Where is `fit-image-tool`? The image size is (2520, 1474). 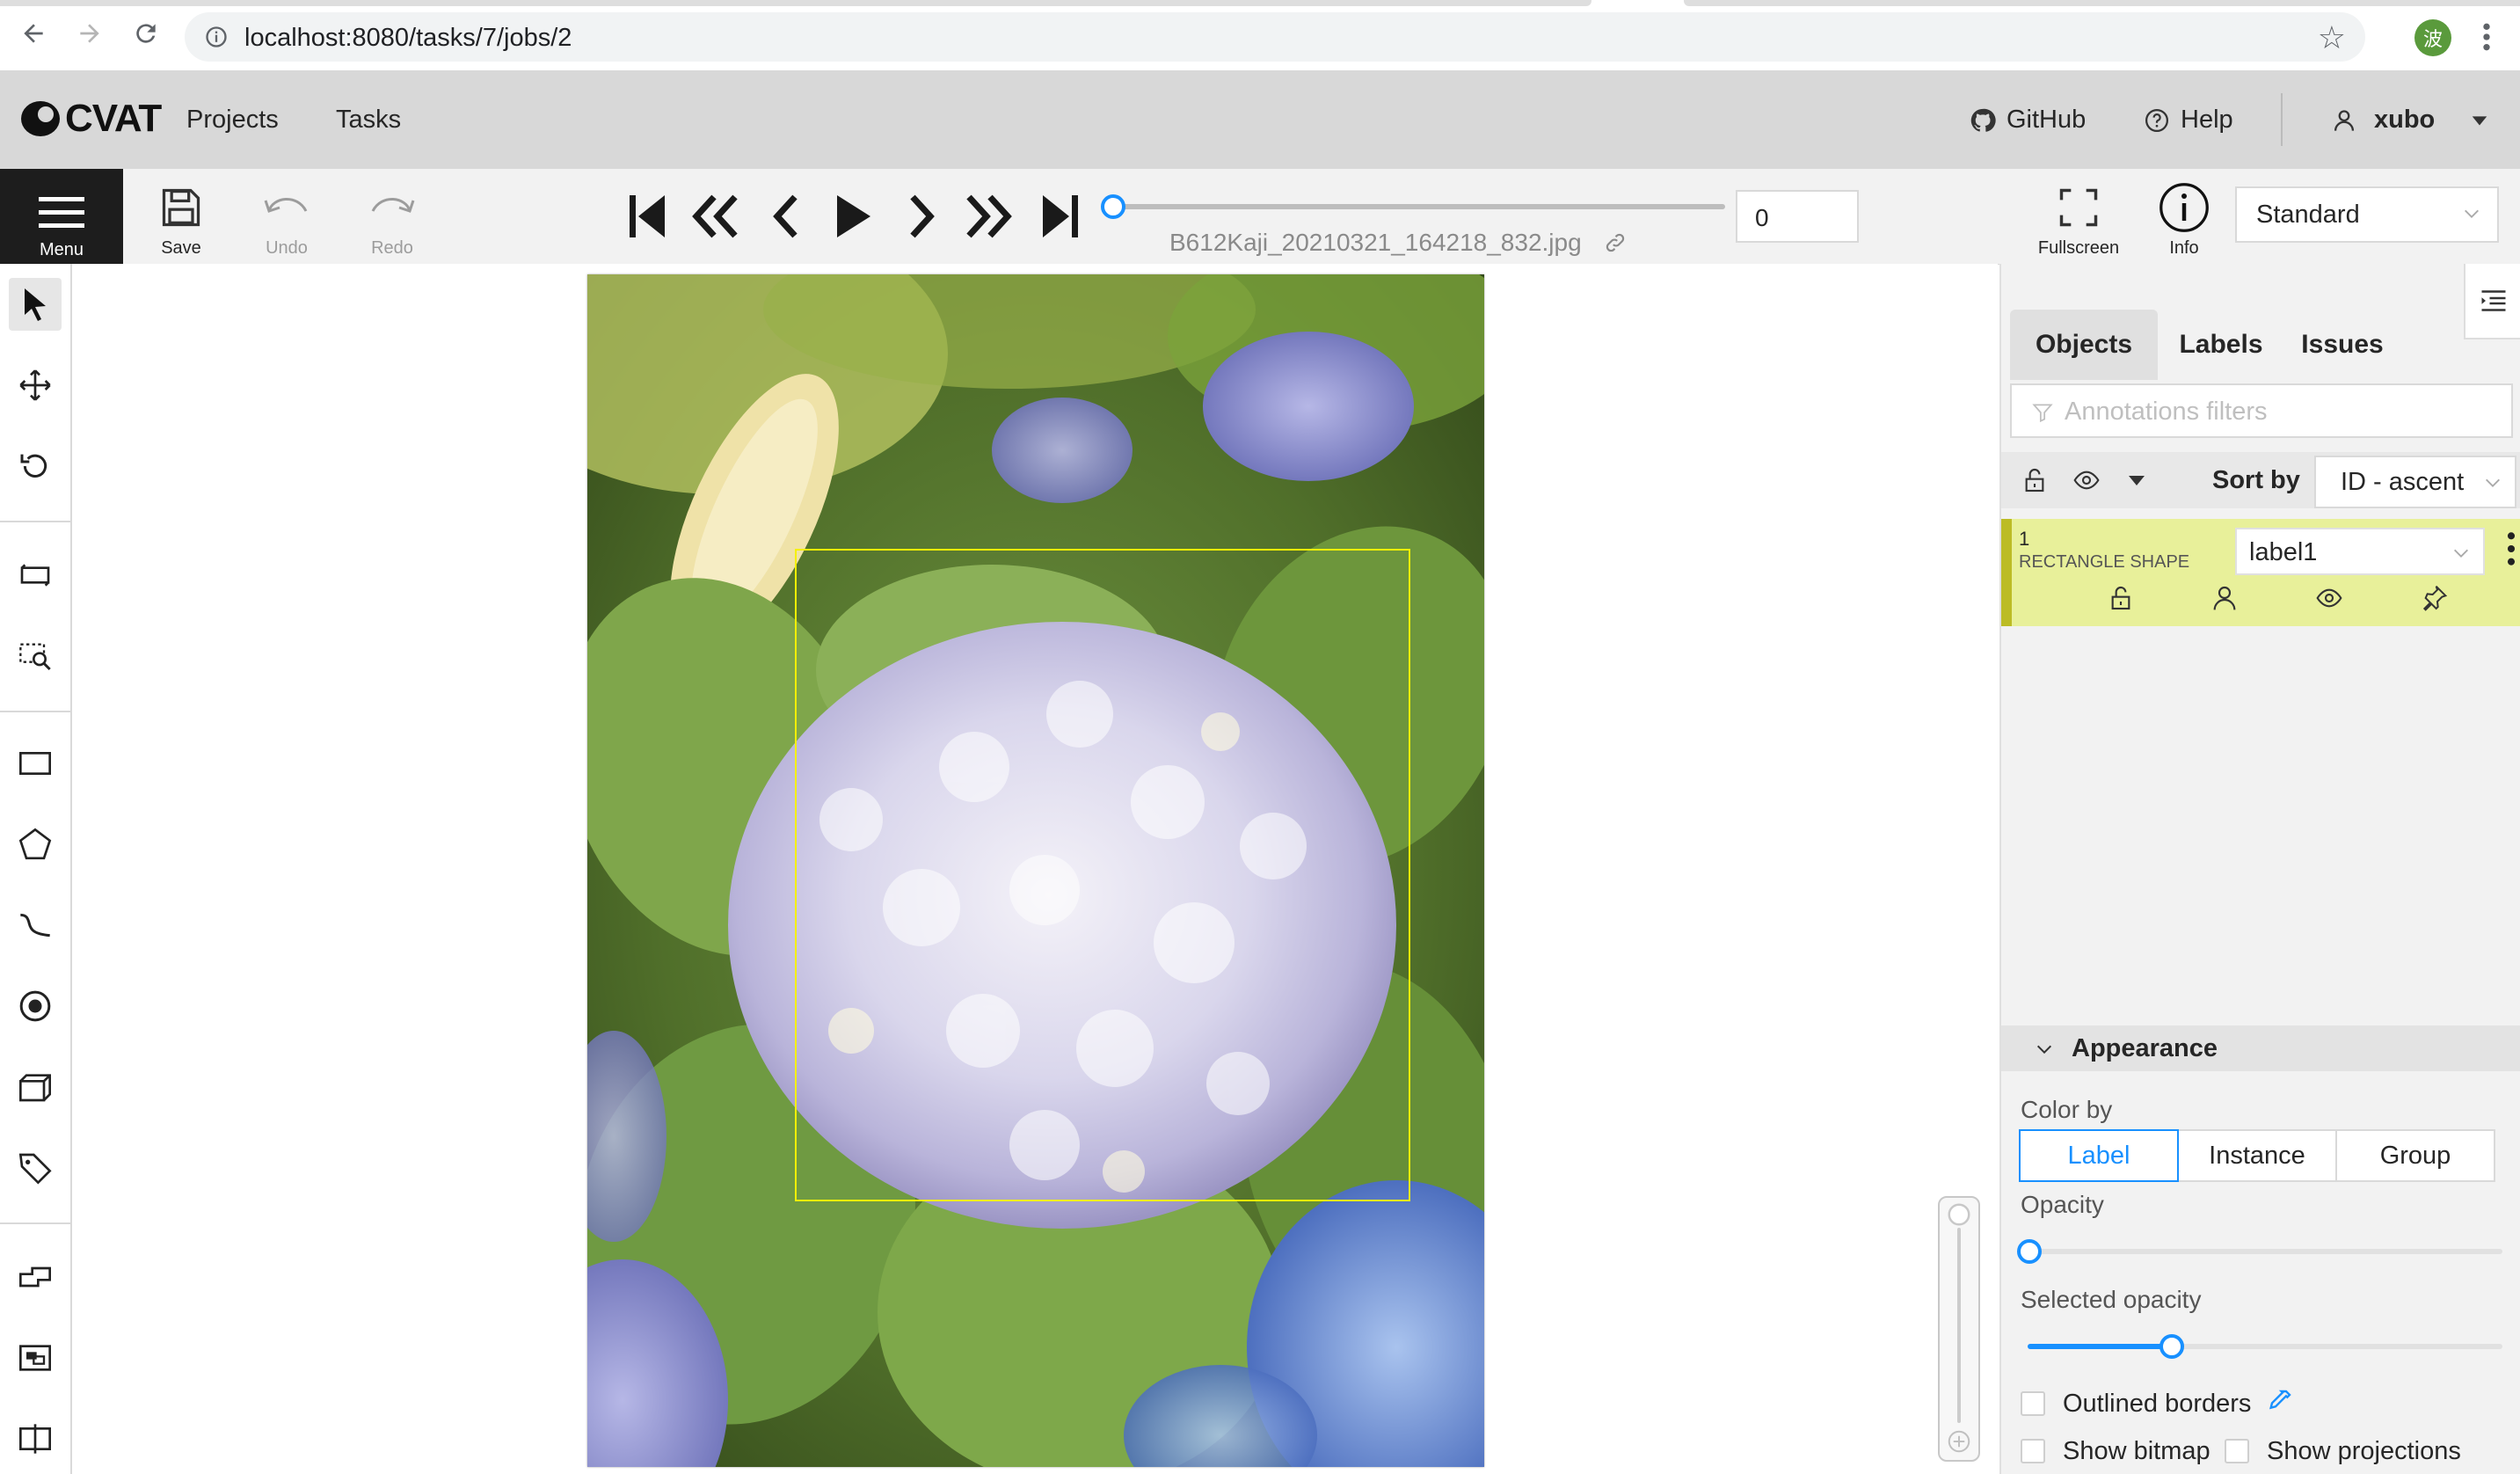
fit-image-tool is located at coordinates (35, 575).